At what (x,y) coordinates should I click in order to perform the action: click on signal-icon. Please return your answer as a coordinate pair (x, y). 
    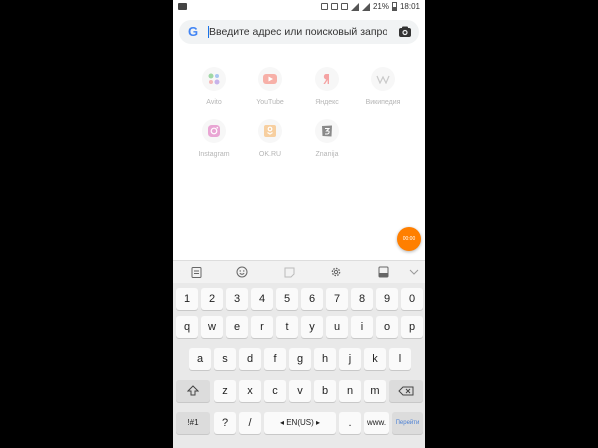
    Looking at the image, I should click on (354, 6).